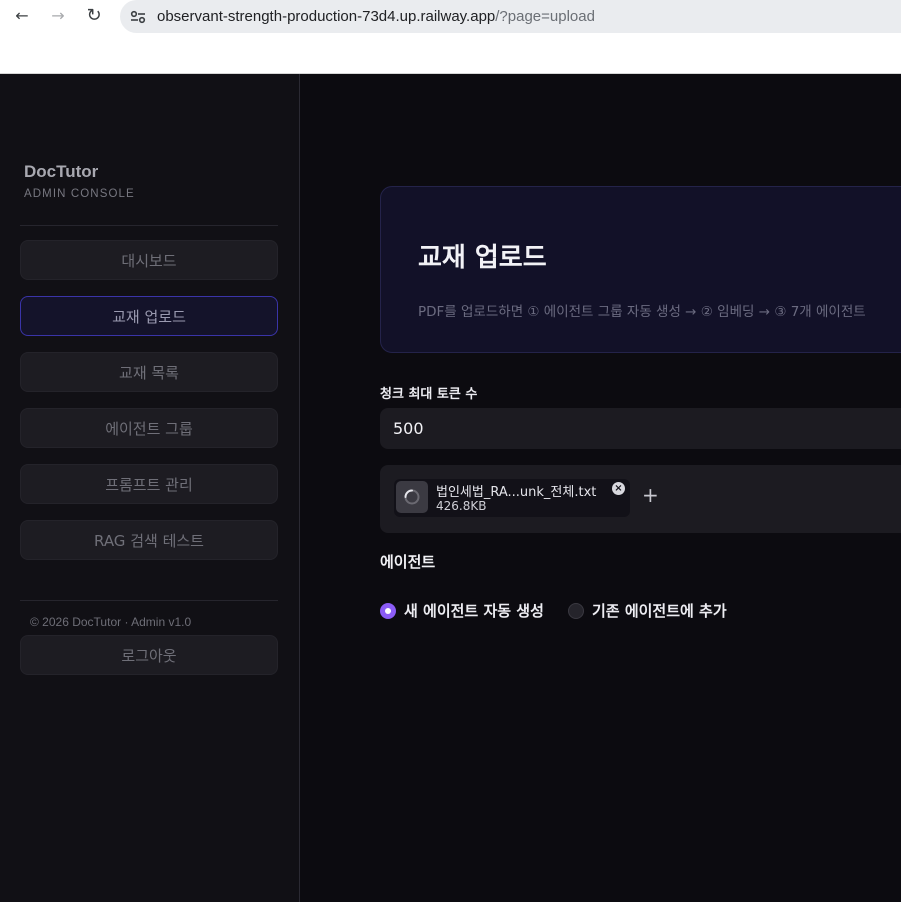  I want to click on uploaded-file-chip: 법인세법_RA...unk_전체.txt 426.8KB ×, so click(512, 498).